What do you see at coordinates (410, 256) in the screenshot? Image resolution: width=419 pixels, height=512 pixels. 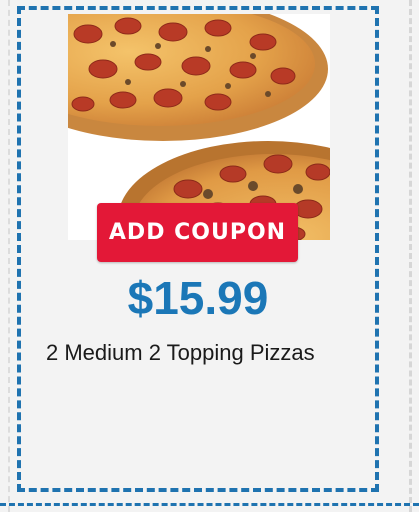 I see `right-coupon-edge` at bounding box center [410, 256].